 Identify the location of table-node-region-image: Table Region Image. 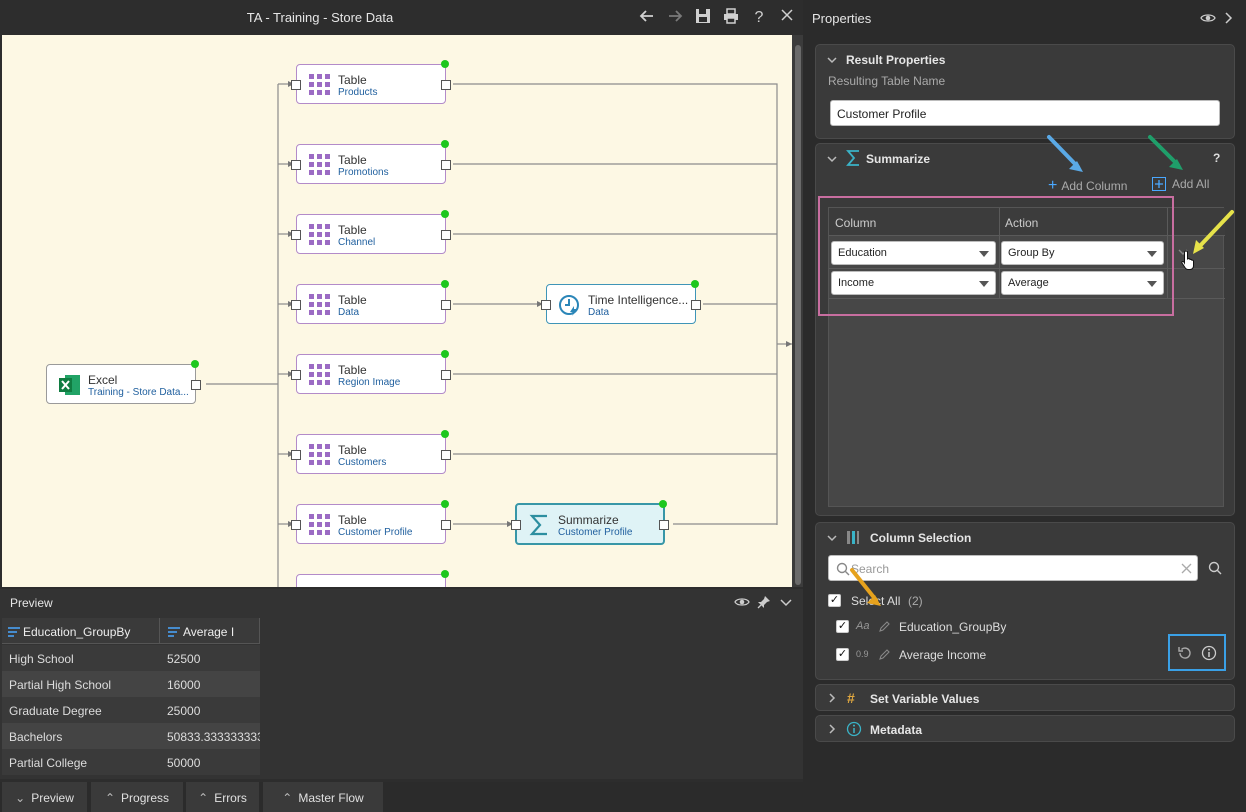
(371, 372).